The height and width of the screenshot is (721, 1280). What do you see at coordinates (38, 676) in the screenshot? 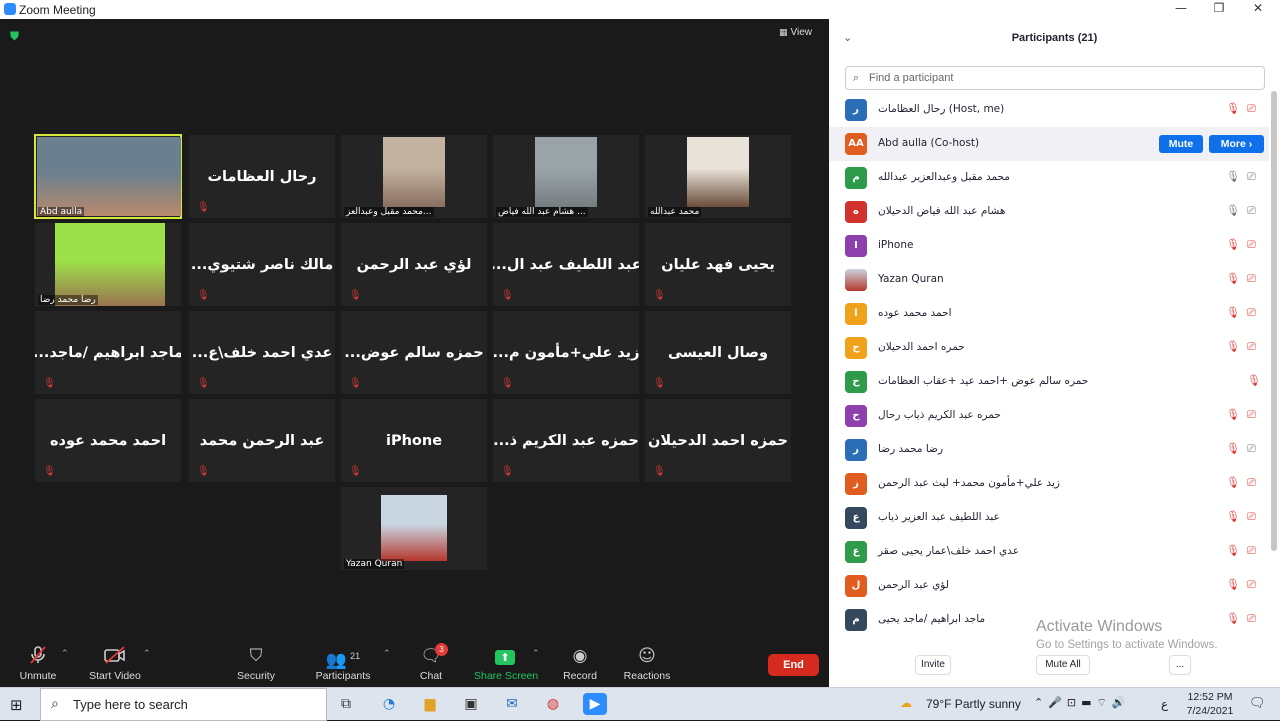
I see `unmute-label: Unmute` at bounding box center [38, 676].